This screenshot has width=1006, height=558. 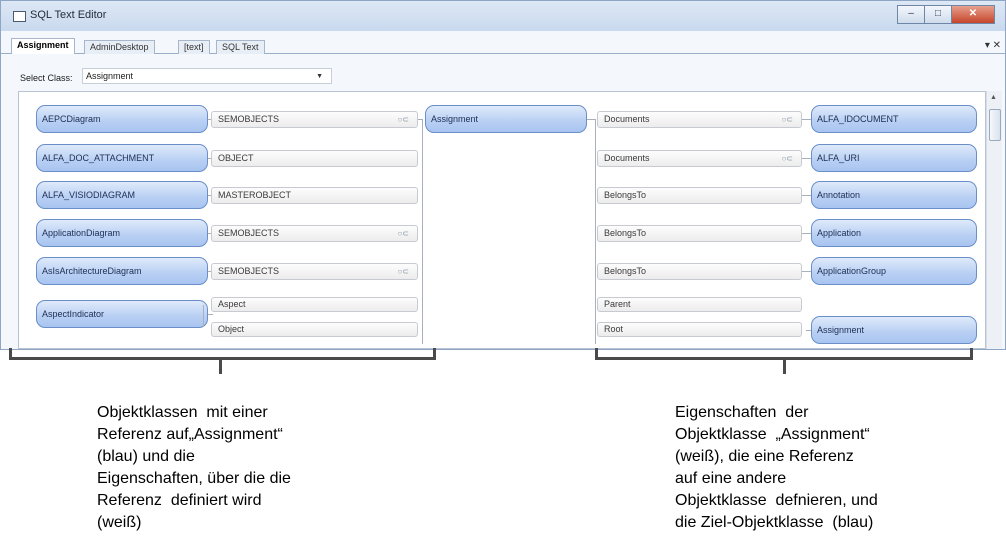 I want to click on property-node: MASTEROBJECT, so click(x=314, y=195).